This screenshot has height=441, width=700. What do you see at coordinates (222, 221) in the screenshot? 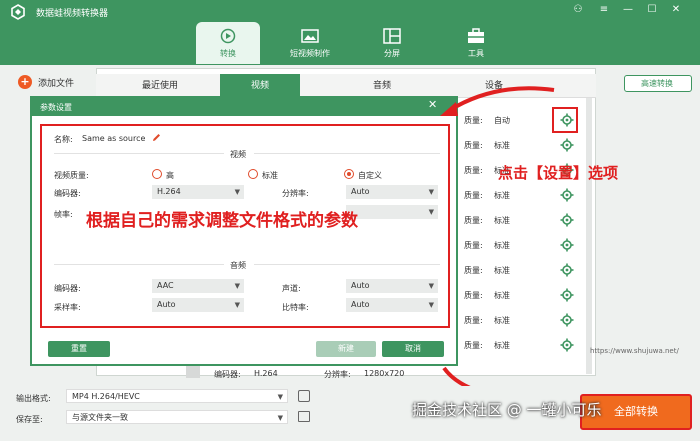
I see `annotation-main: 根据自己的需求调整文件格式的参数` at bounding box center [222, 221].